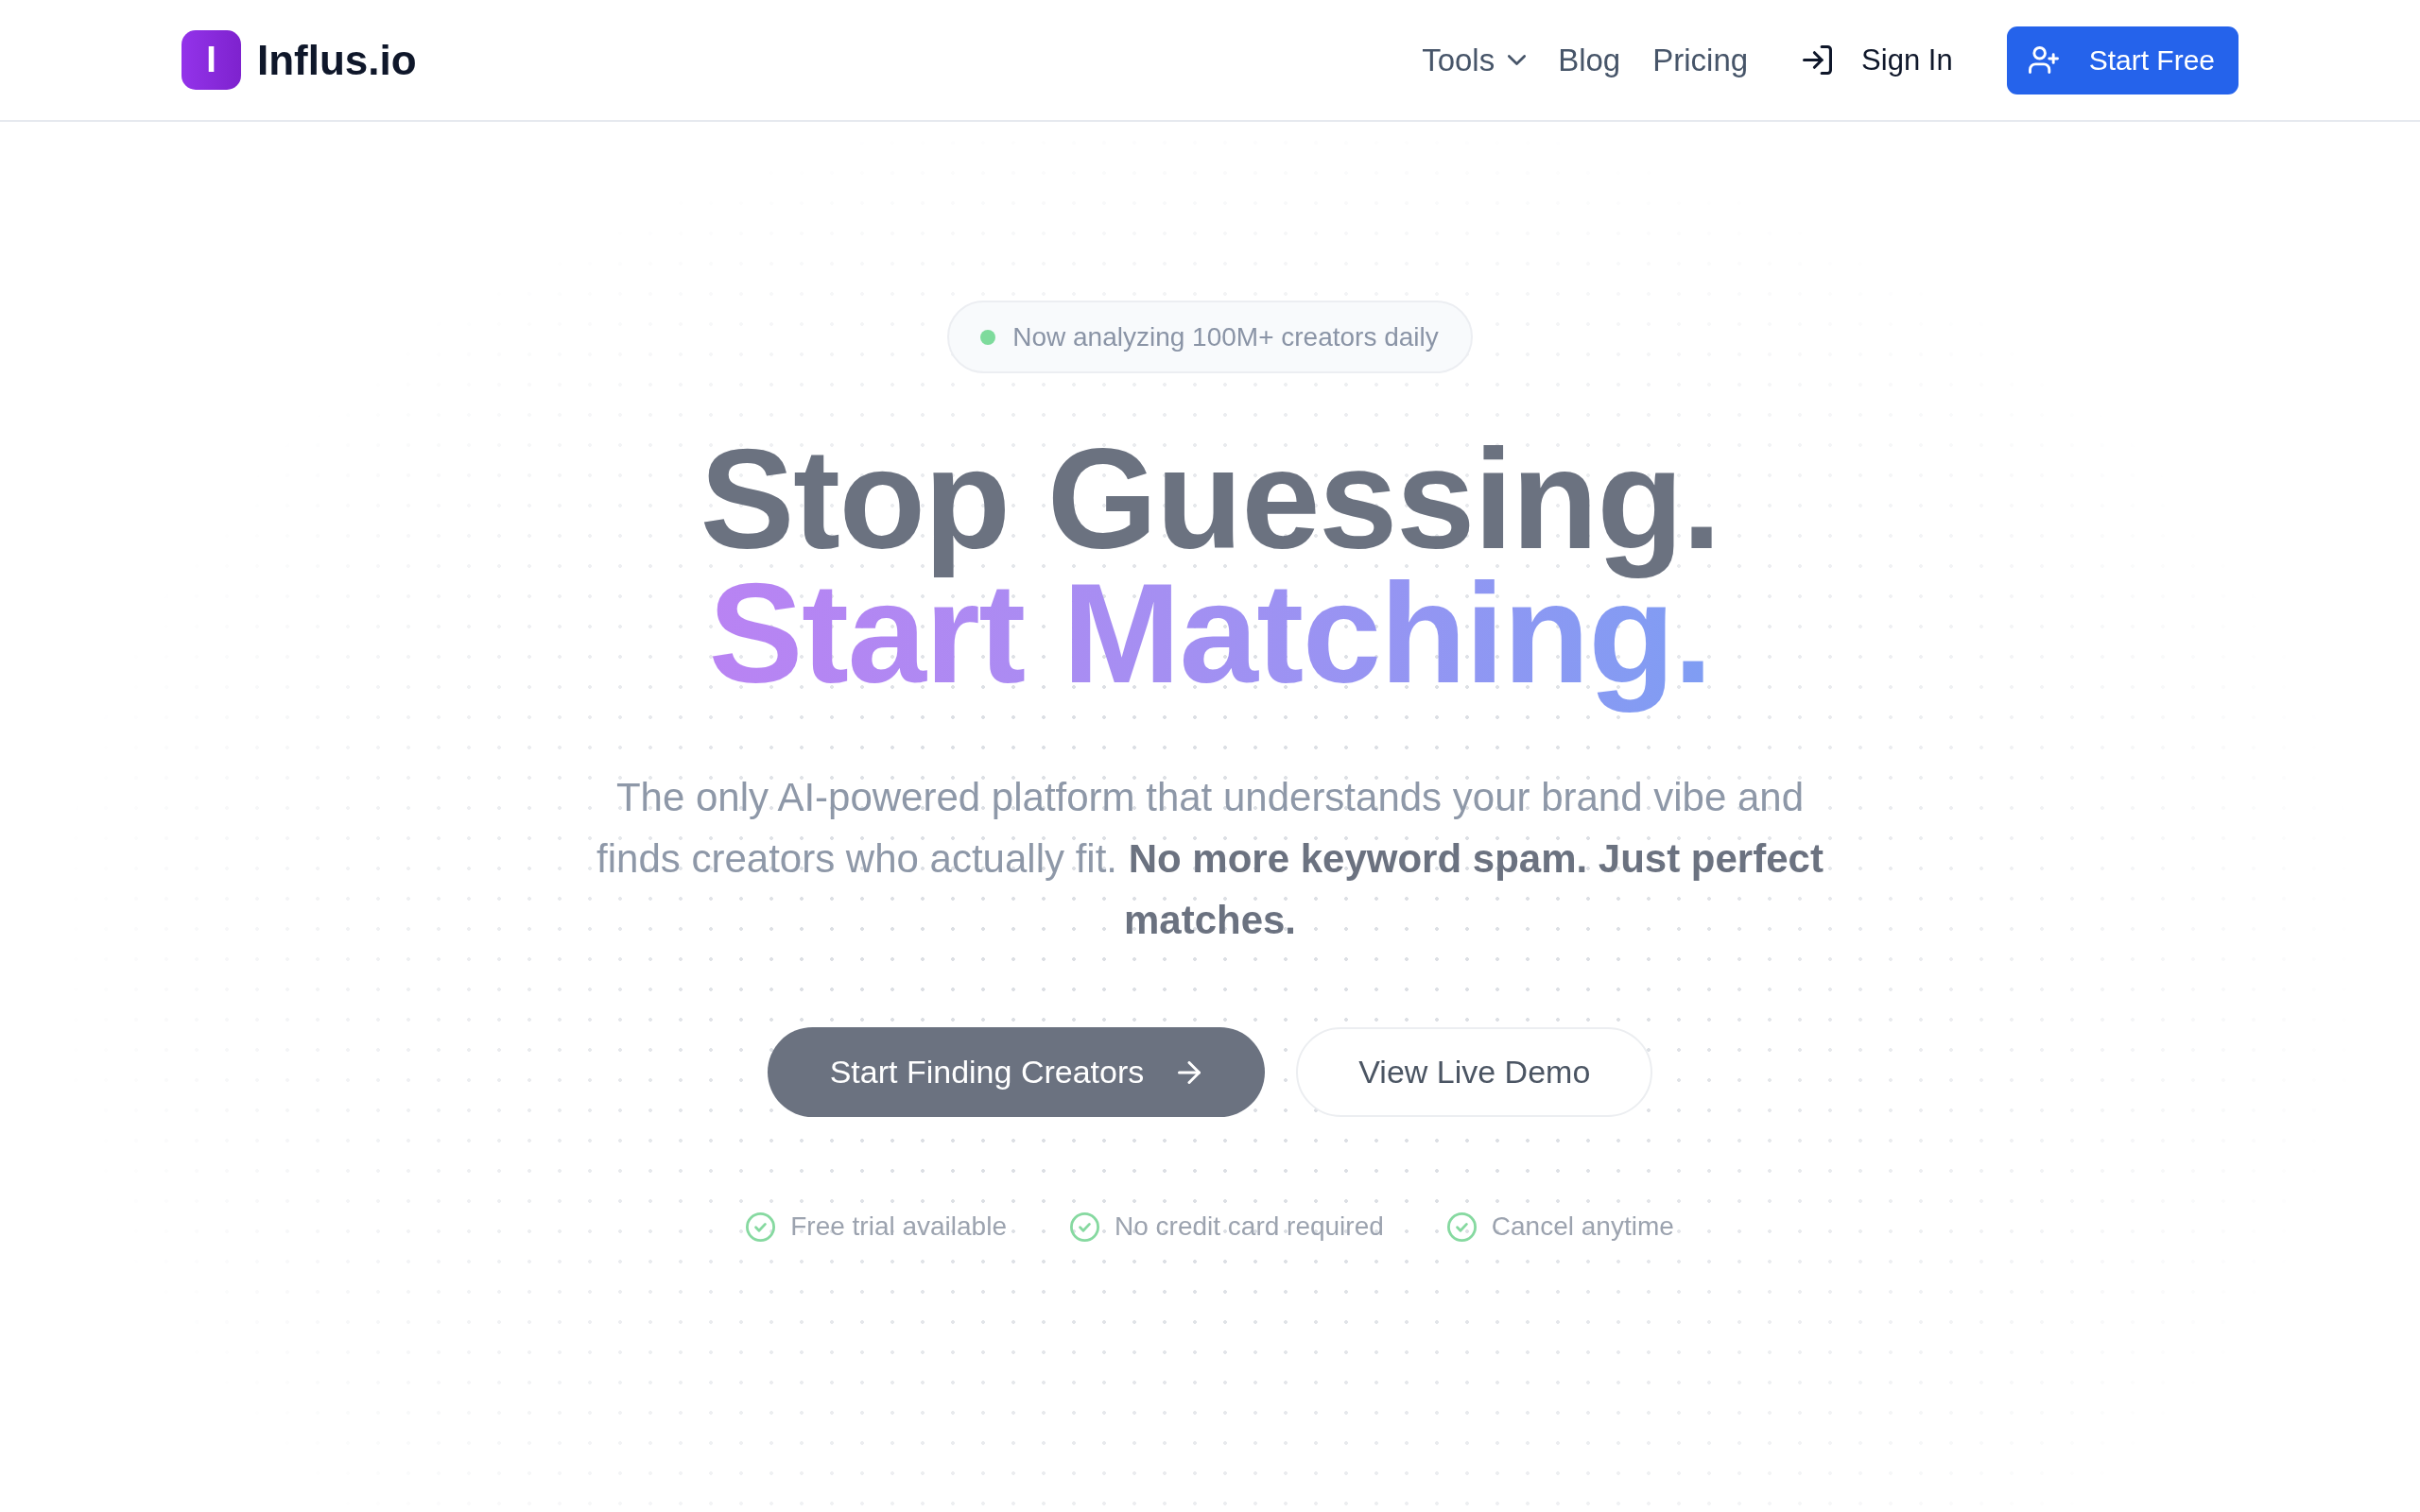 The height and width of the screenshot is (1512, 2420). Describe the element at coordinates (1878, 60) in the screenshot. I see `sign-in-link: Sign In` at that location.